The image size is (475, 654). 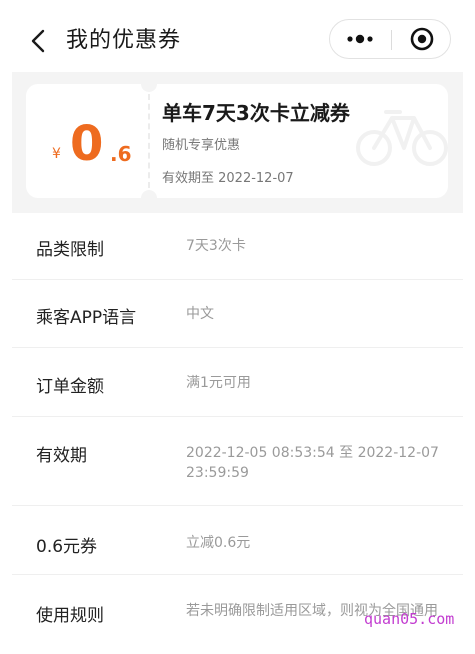 I want to click on detail-label: 订单金额, so click(x=70, y=387).